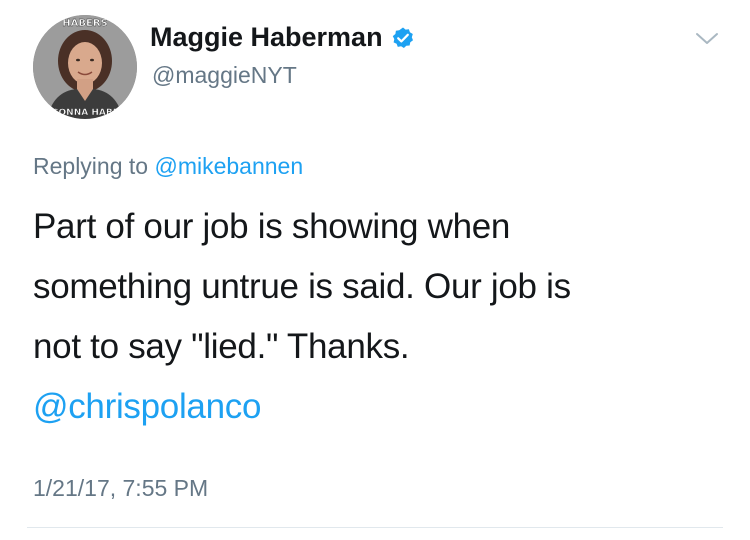  Describe the element at coordinates (228, 166) in the screenshot. I see `replying-mention-link: @mikebannen` at that location.